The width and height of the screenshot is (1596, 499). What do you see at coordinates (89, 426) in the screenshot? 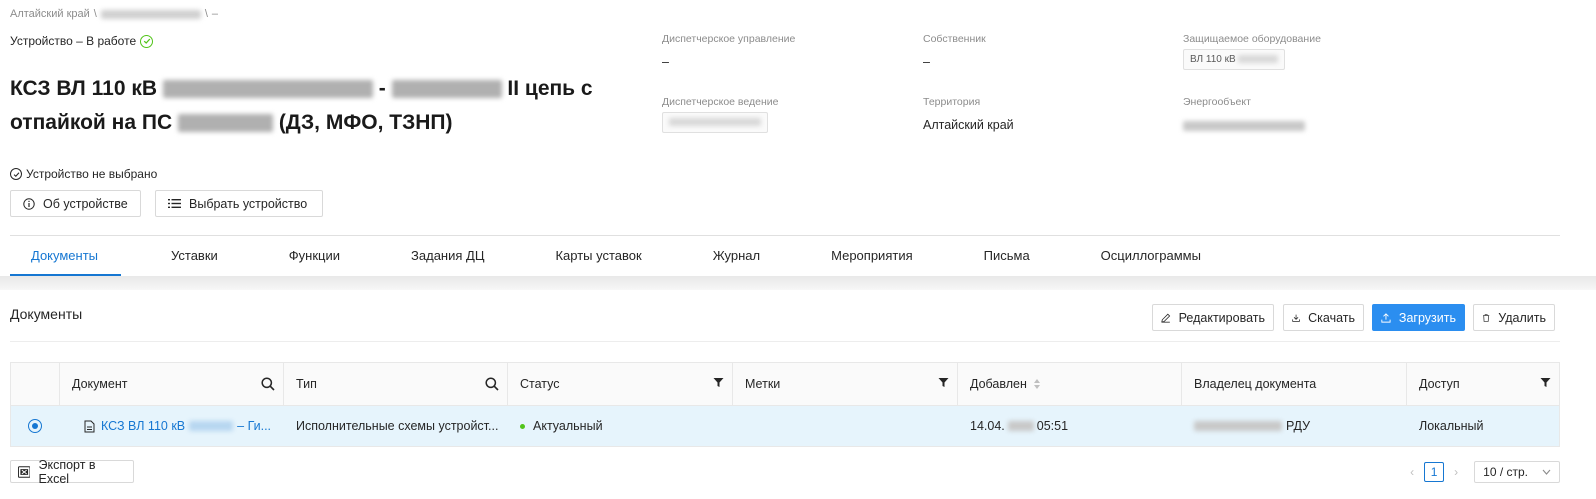
I see `file-icon` at bounding box center [89, 426].